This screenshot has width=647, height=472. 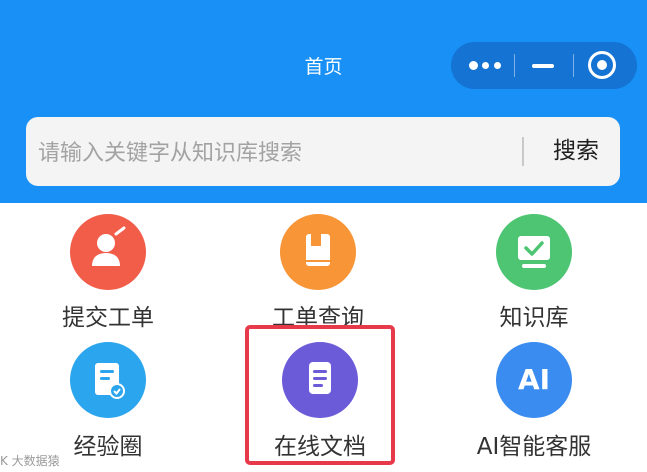 I want to click on grid-item-ticket-query: 工单查询, so click(x=318, y=273).